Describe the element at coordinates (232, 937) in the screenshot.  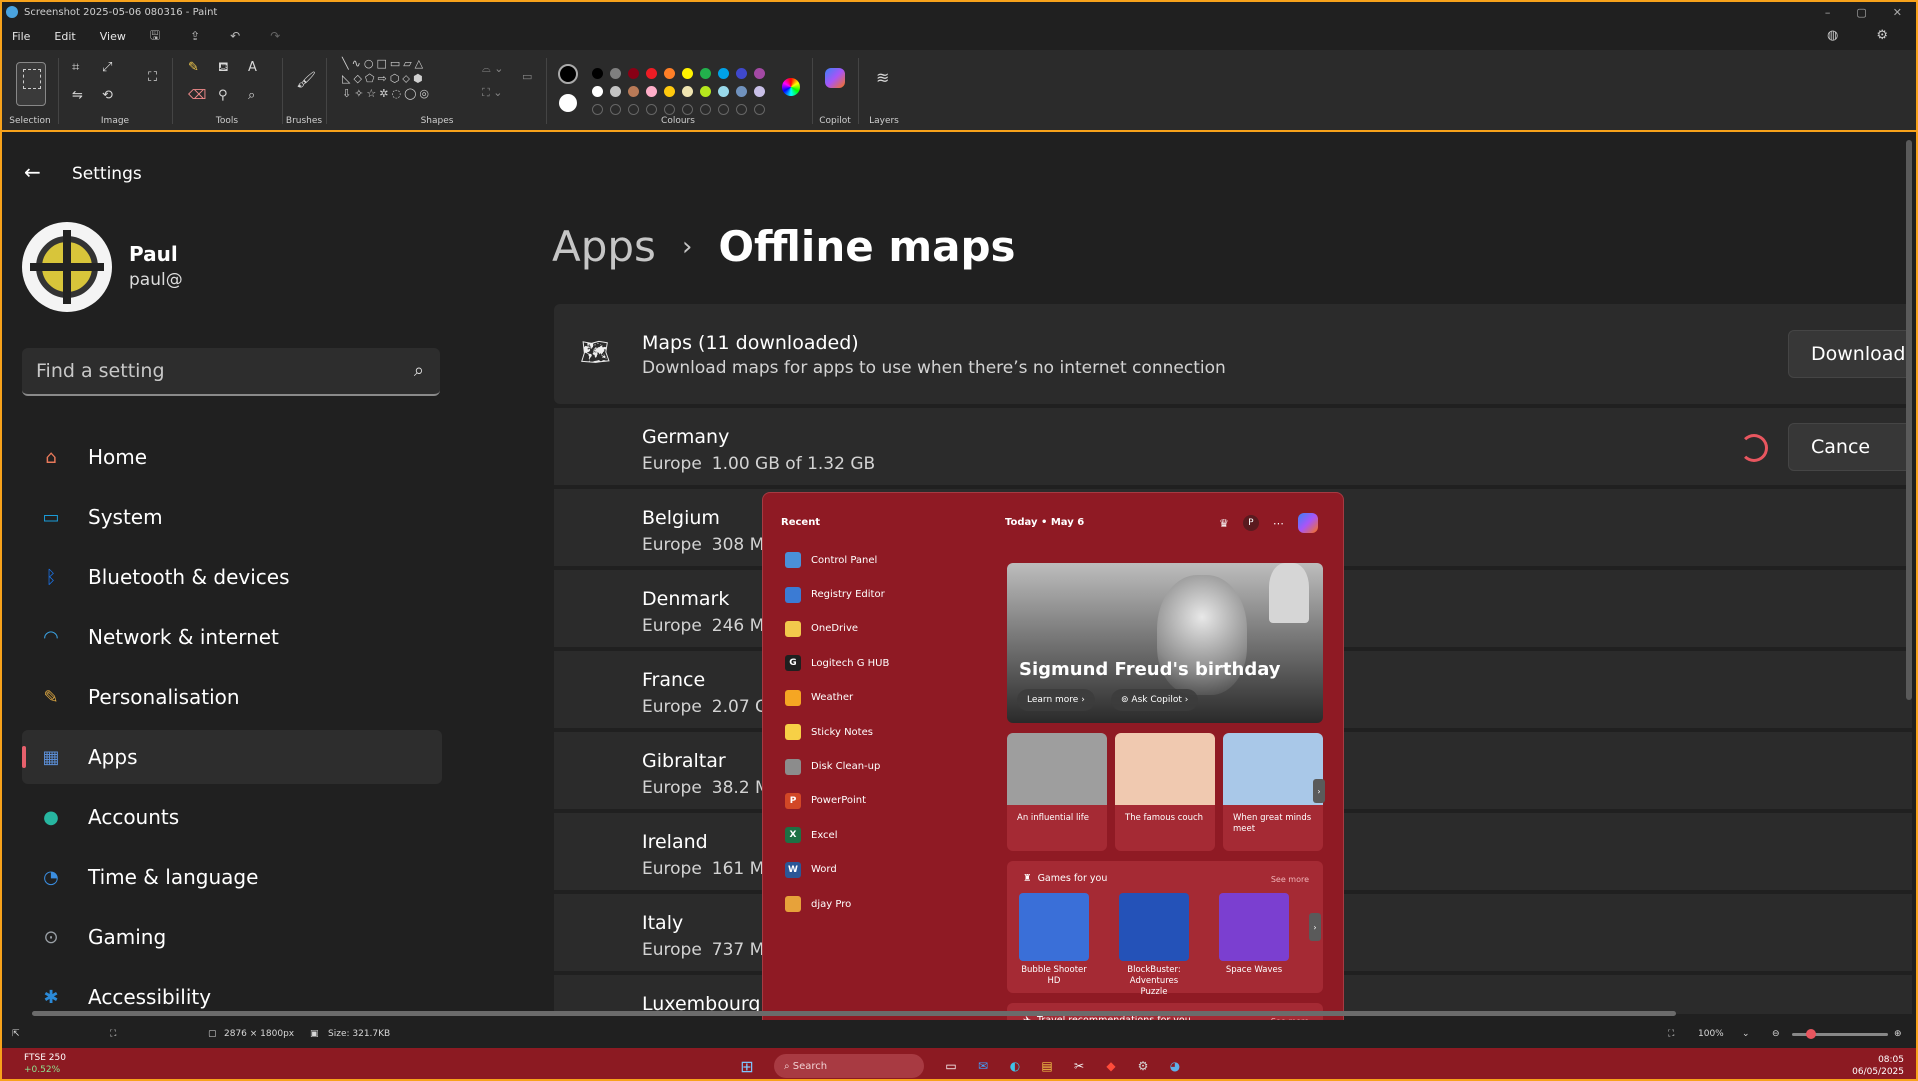
I see `sidebar-item-gaming: ⊙ Gaming` at that location.